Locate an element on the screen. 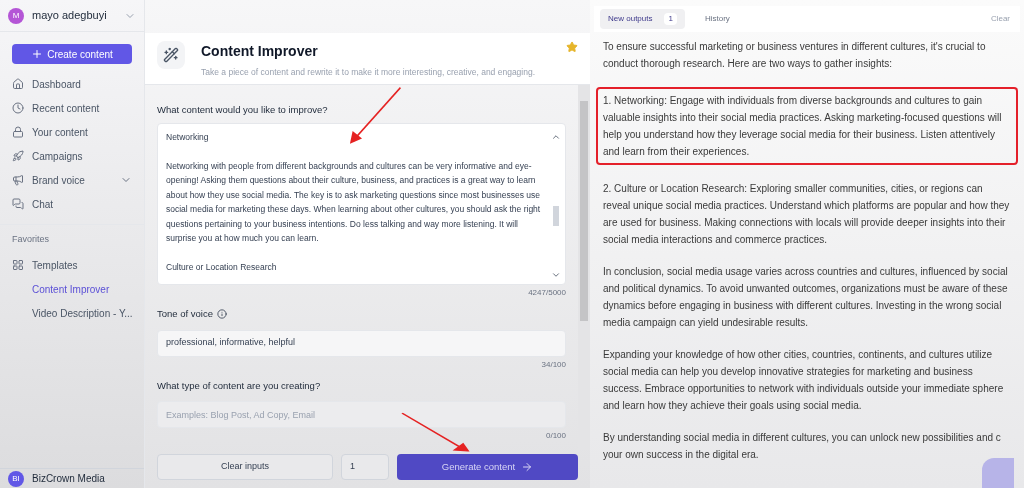 Image resolution: width=1024 pixels, height=488 pixels. field-label: What type of content are you creating? is located at coordinates (239, 385).